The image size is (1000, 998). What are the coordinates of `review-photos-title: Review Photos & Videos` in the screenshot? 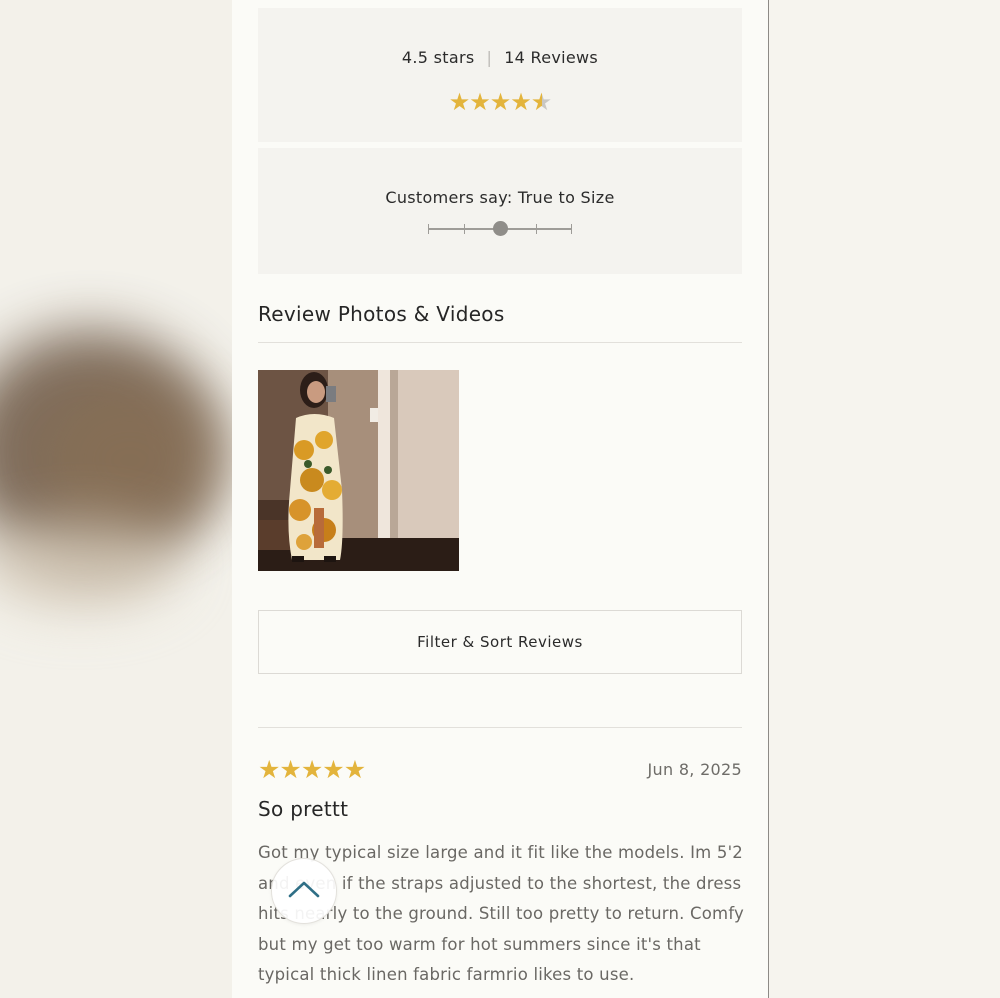 It's located at (381, 314).